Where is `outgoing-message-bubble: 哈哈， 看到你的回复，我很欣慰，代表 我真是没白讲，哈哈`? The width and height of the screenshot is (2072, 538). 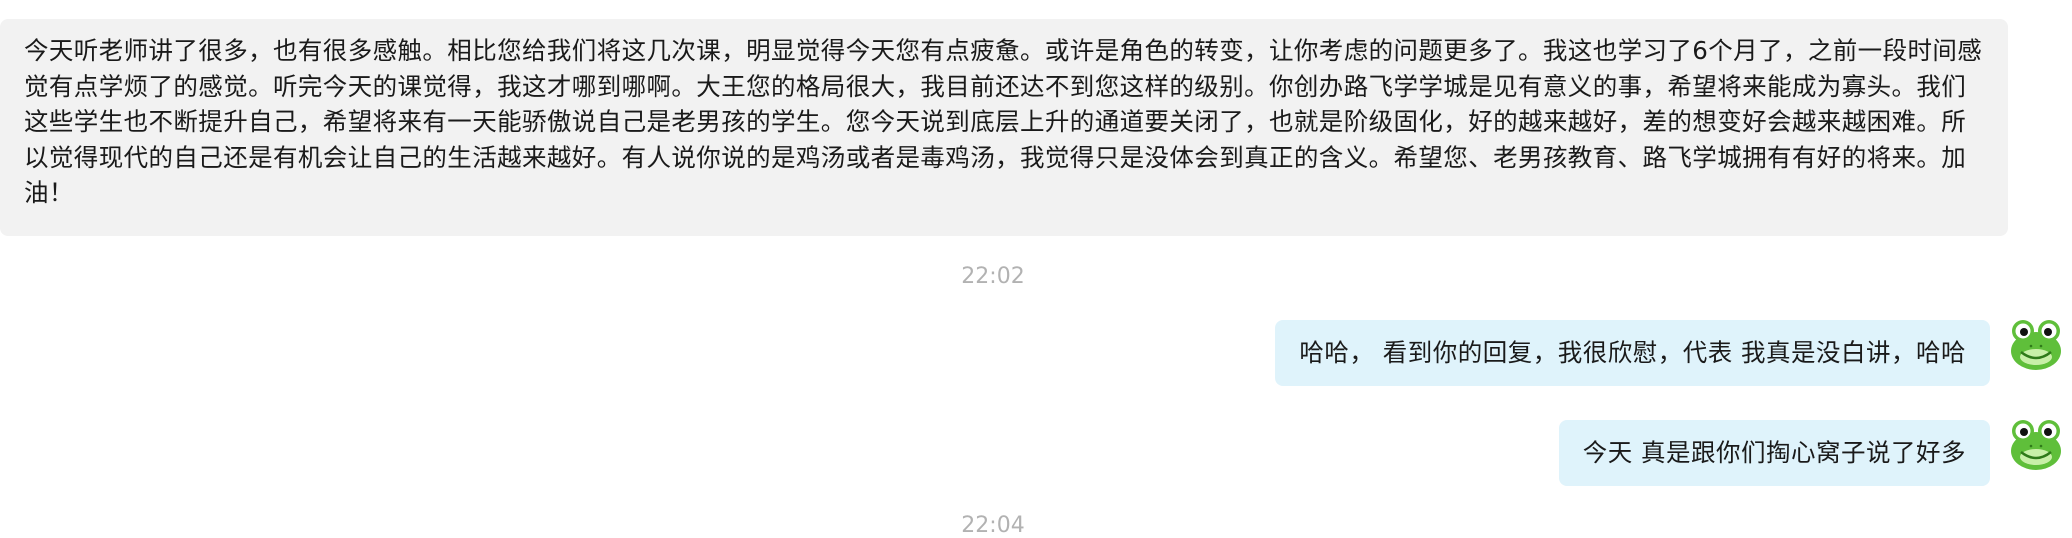
outgoing-message-bubble: 哈哈， 看到你的回复，我很欣慰，代表 我真是没白讲，哈哈 is located at coordinates (1632, 353).